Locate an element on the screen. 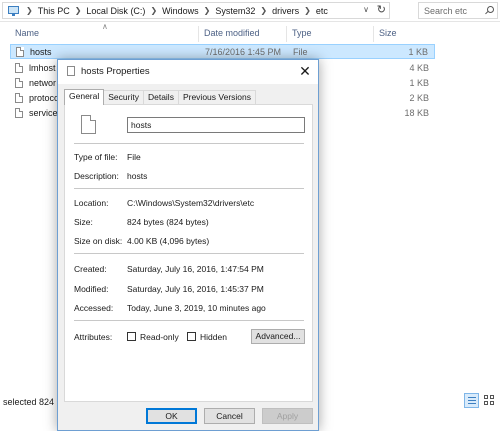  column-header-name: Name is located at coordinates (27, 33).